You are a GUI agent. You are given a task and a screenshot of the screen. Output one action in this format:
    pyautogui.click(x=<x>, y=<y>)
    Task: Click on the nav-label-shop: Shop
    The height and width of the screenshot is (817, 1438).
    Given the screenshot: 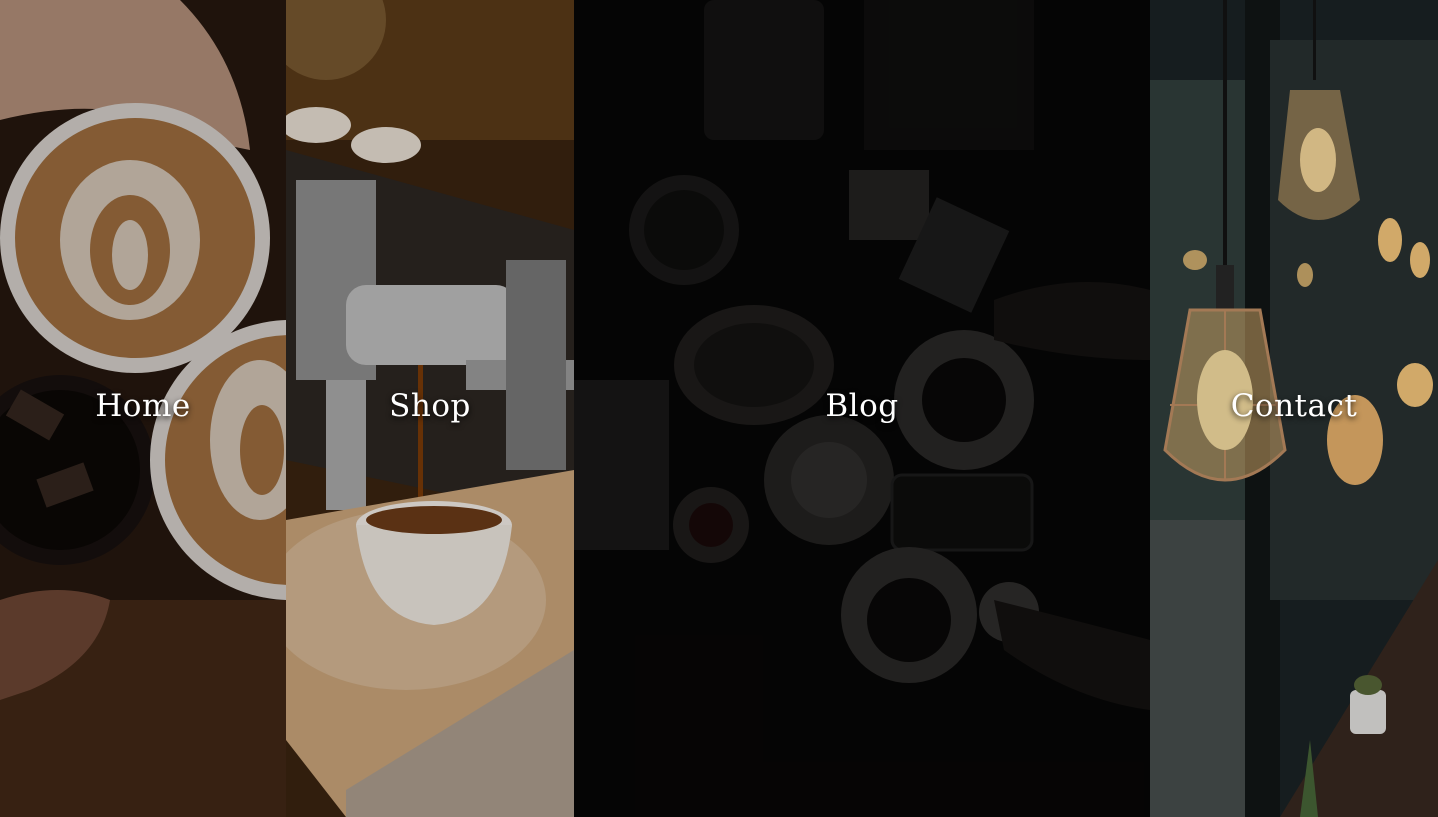 What is the action you would take?
    pyautogui.click(x=430, y=406)
    